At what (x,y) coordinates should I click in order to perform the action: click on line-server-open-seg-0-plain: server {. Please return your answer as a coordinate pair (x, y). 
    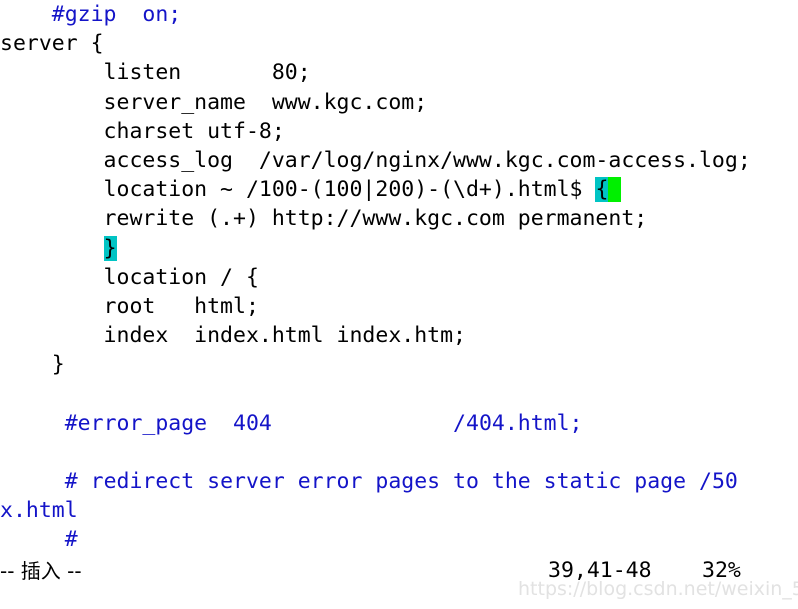
    Looking at the image, I should click on (52, 44).